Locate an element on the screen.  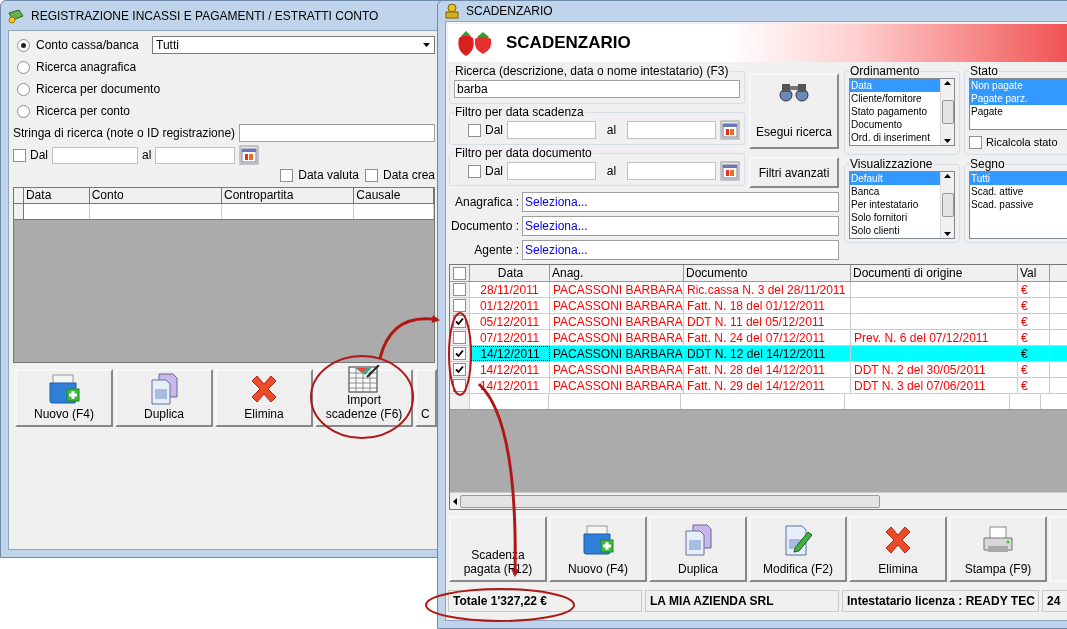
list-box: Tutti Scad. attive Scad. passive is located at coordinates (1018, 204).